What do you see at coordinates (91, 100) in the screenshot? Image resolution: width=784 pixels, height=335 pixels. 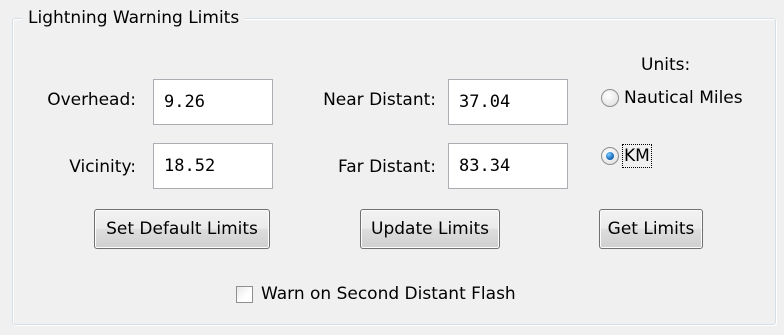 I see `overhead-label: Overhead:` at bounding box center [91, 100].